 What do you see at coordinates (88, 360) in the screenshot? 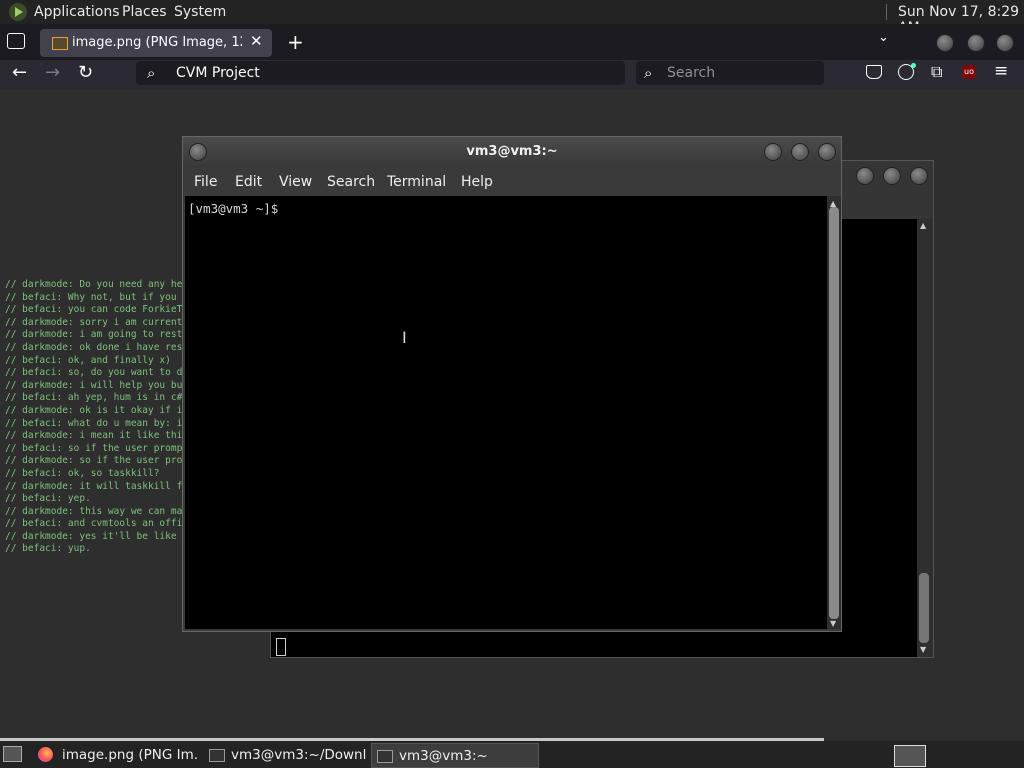
I see `chat-line: // befaci: ok, and finally x)` at bounding box center [88, 360].